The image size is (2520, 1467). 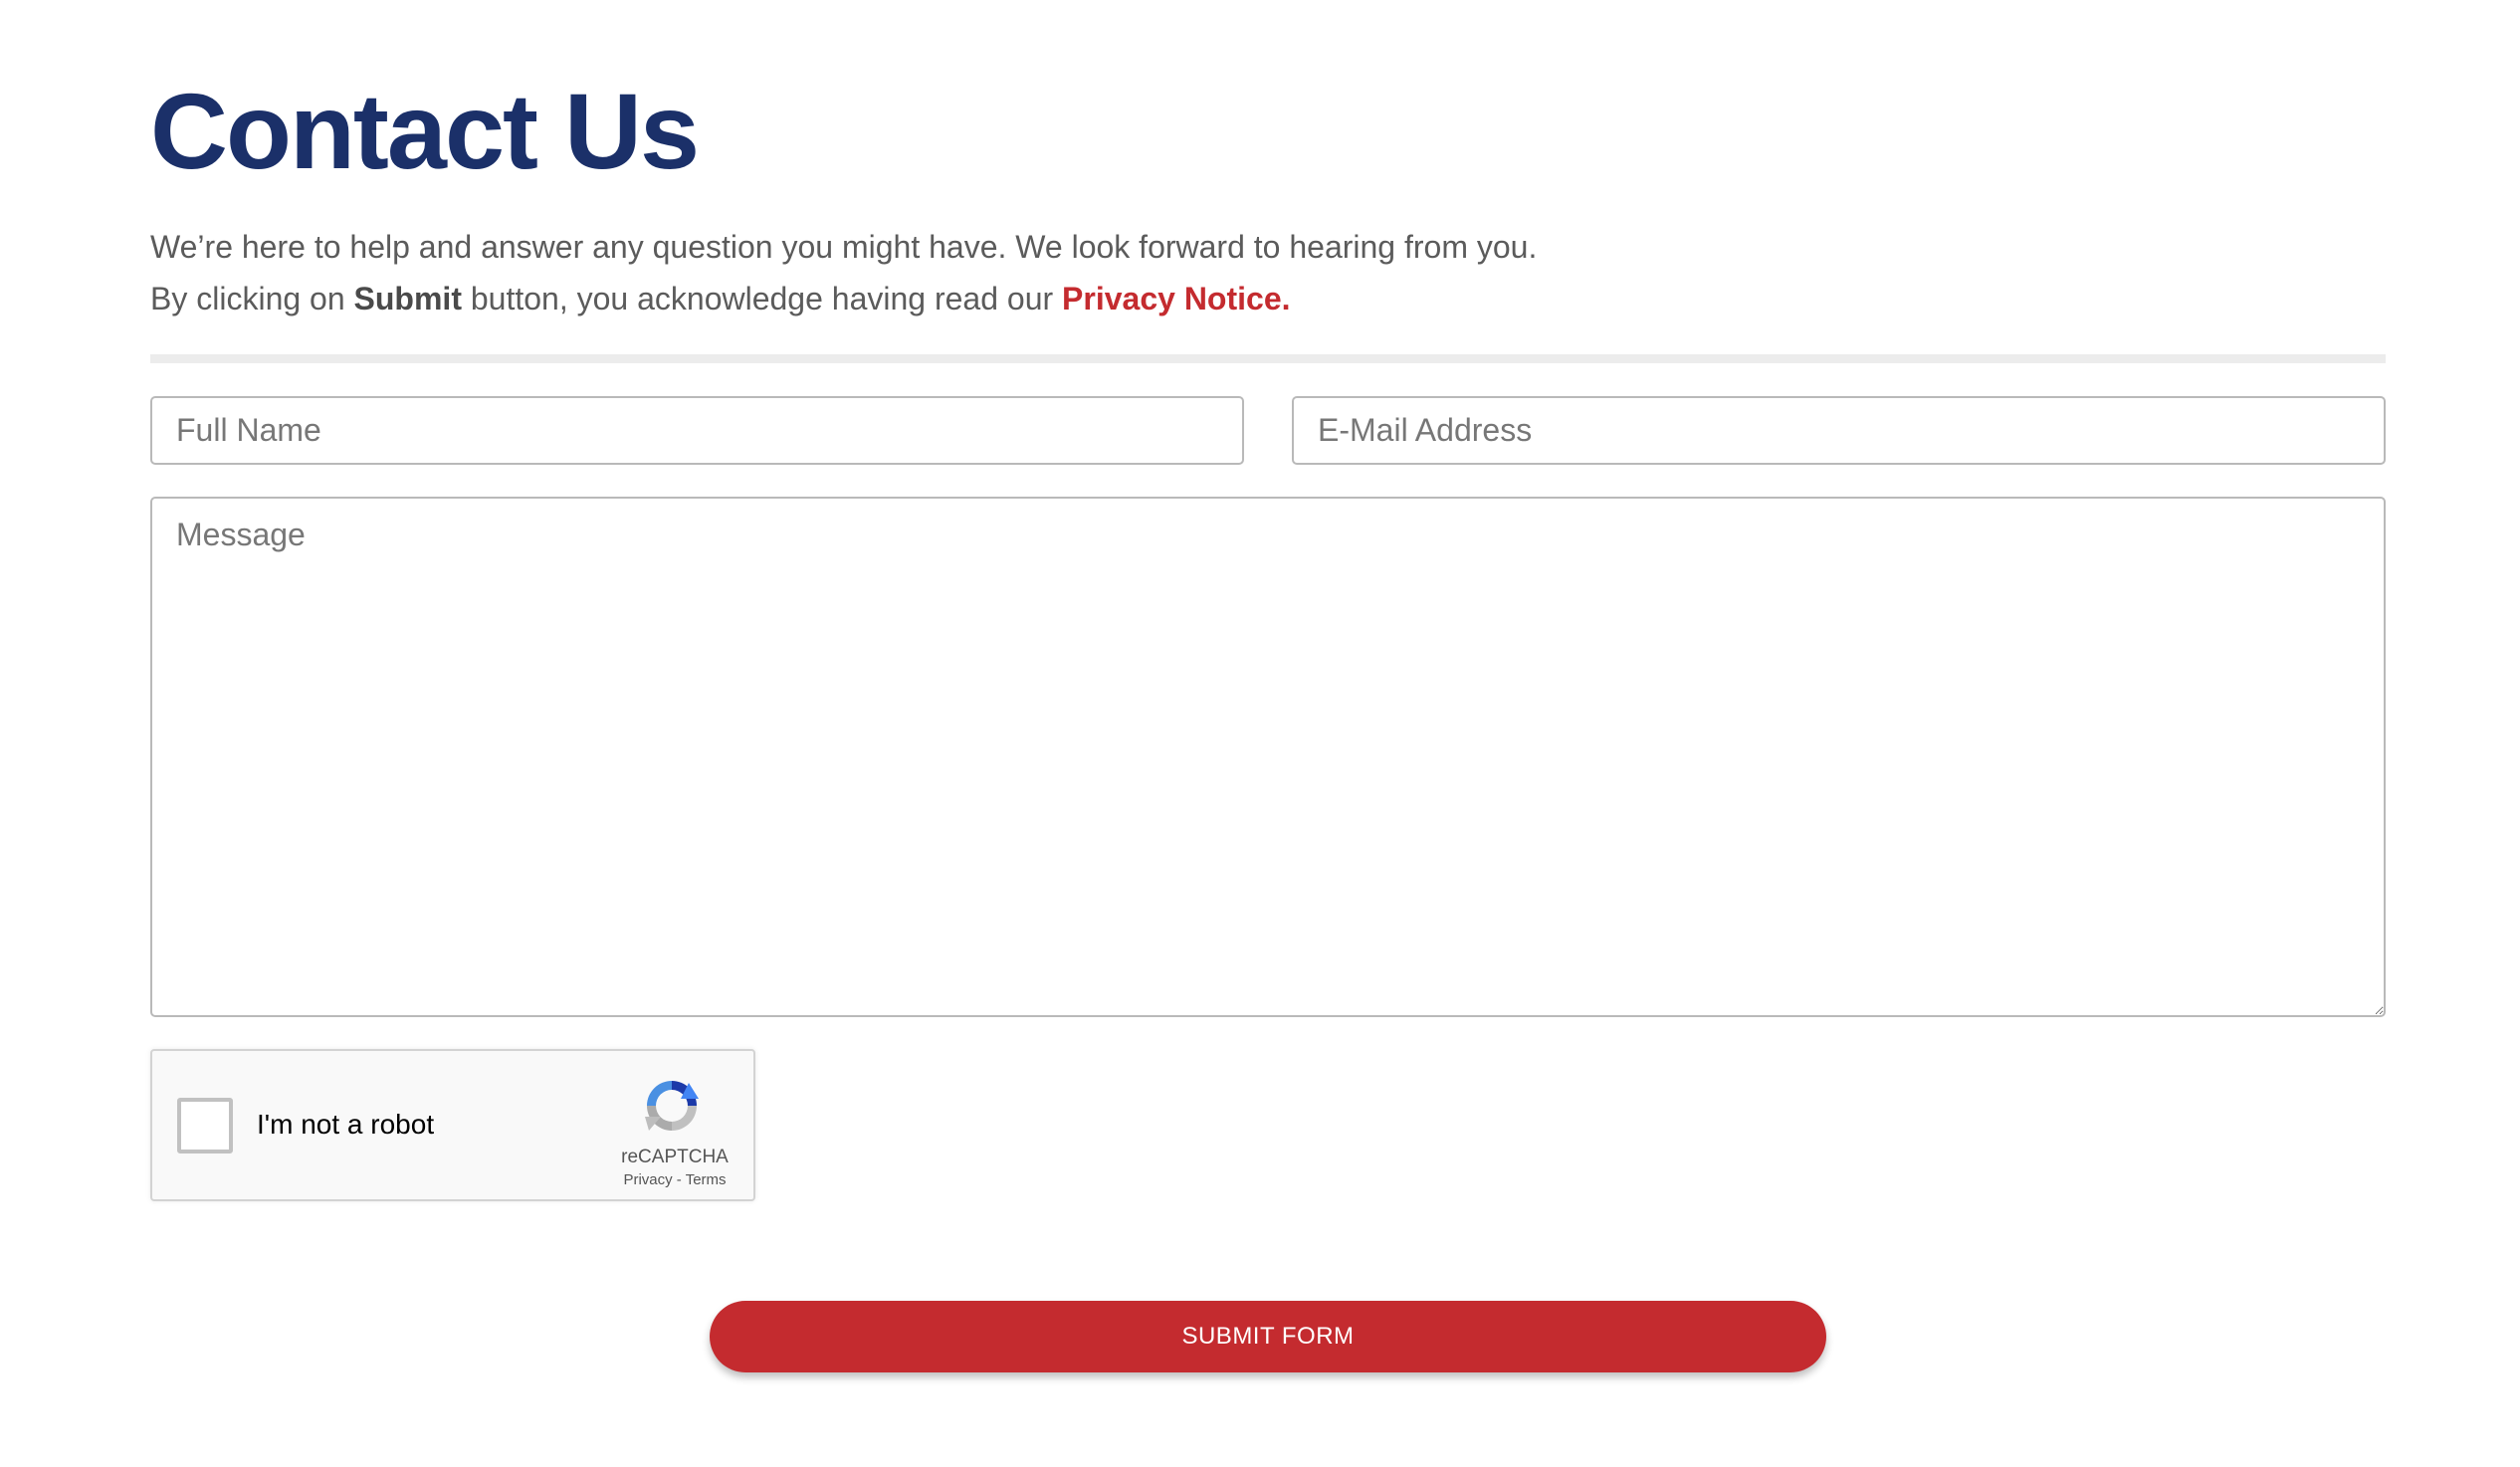 What do you see at coordinates (697, 430) in the screenshot?
I see `full-name-input` at bounding box center [697, 430].